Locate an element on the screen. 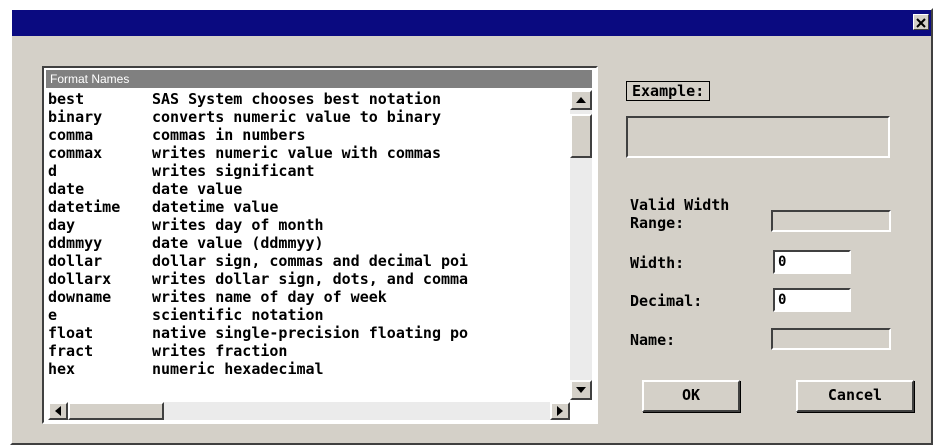  list-item: d writes significant is located at coordinates (308, 171).